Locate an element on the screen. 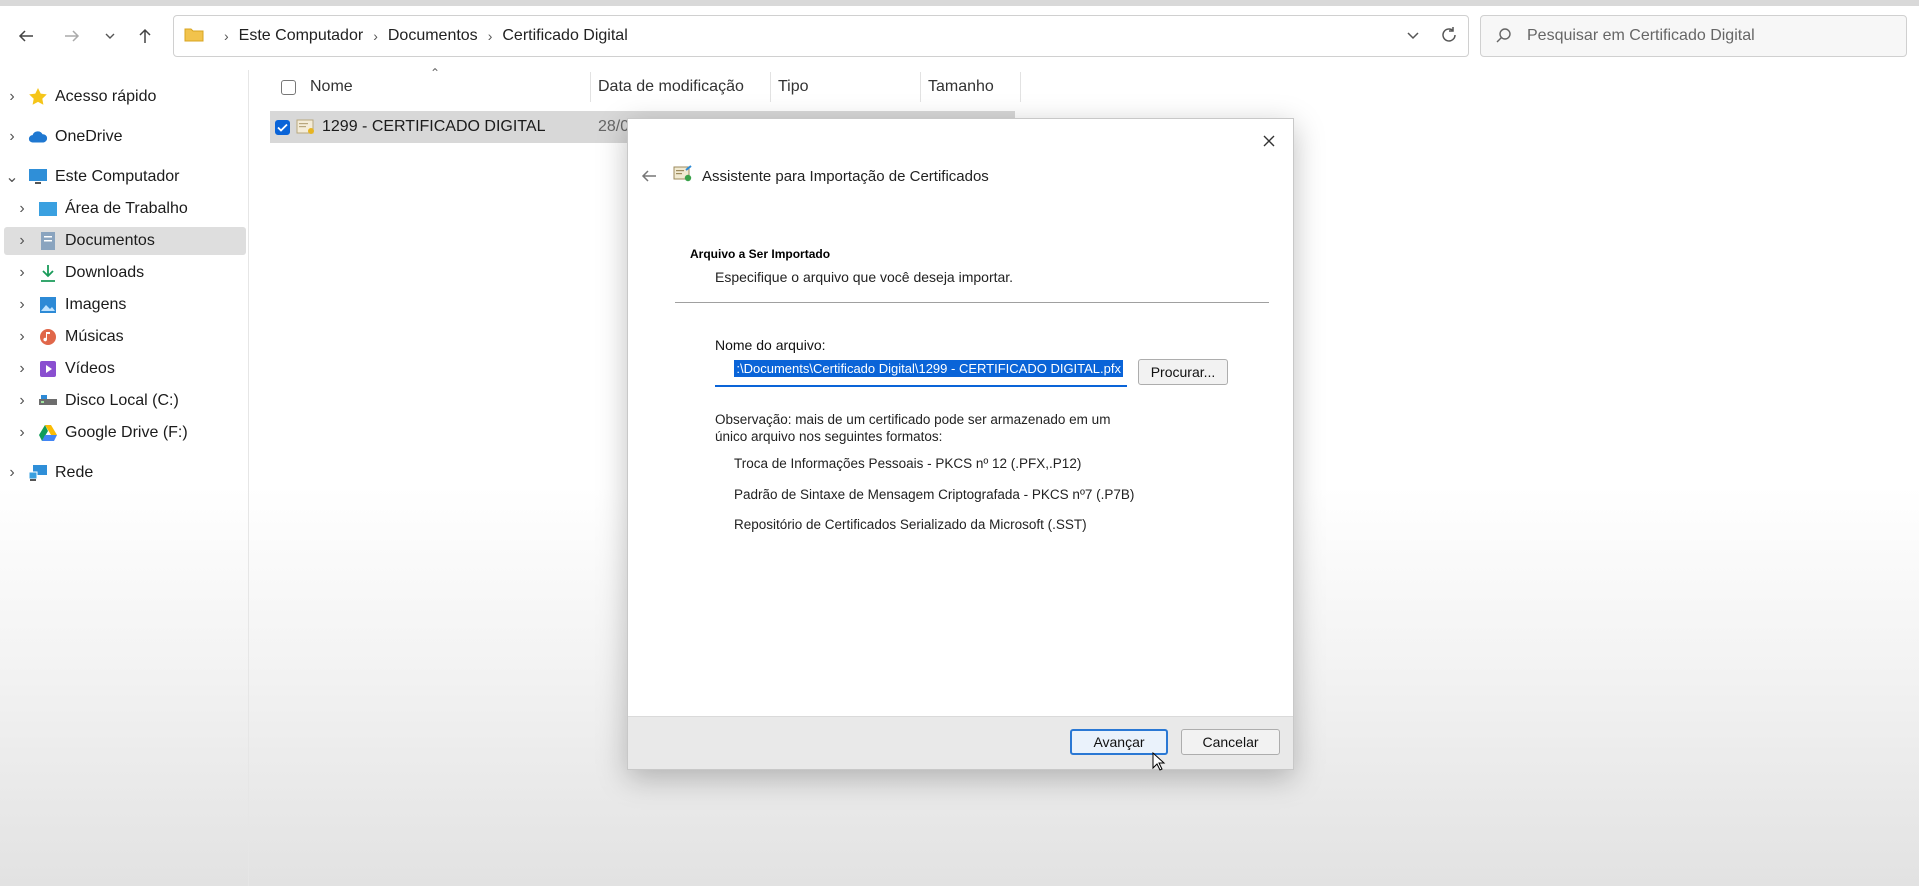 Image resolution: width=1919 pixels, height=886 pixels. forward-button is located at coordinates (72, 36).